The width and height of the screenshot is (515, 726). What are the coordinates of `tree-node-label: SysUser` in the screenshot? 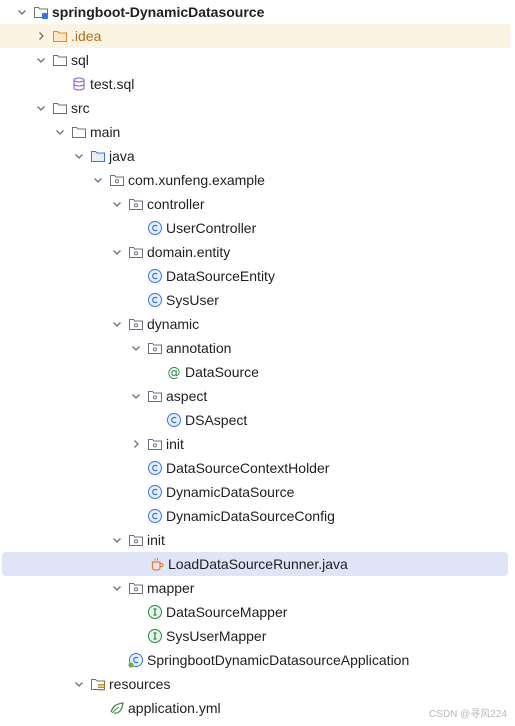 It's located at (192, 300).